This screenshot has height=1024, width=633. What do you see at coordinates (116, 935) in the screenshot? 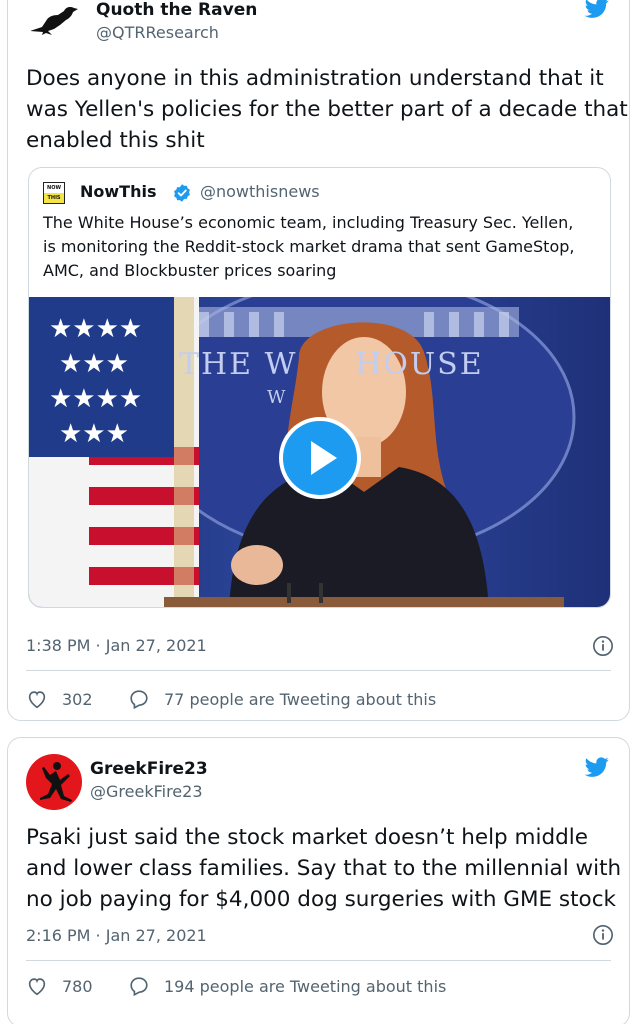
I see `timestamp: 2:16 PM · Jan 27, 2021` at bounding box center [116, 935].